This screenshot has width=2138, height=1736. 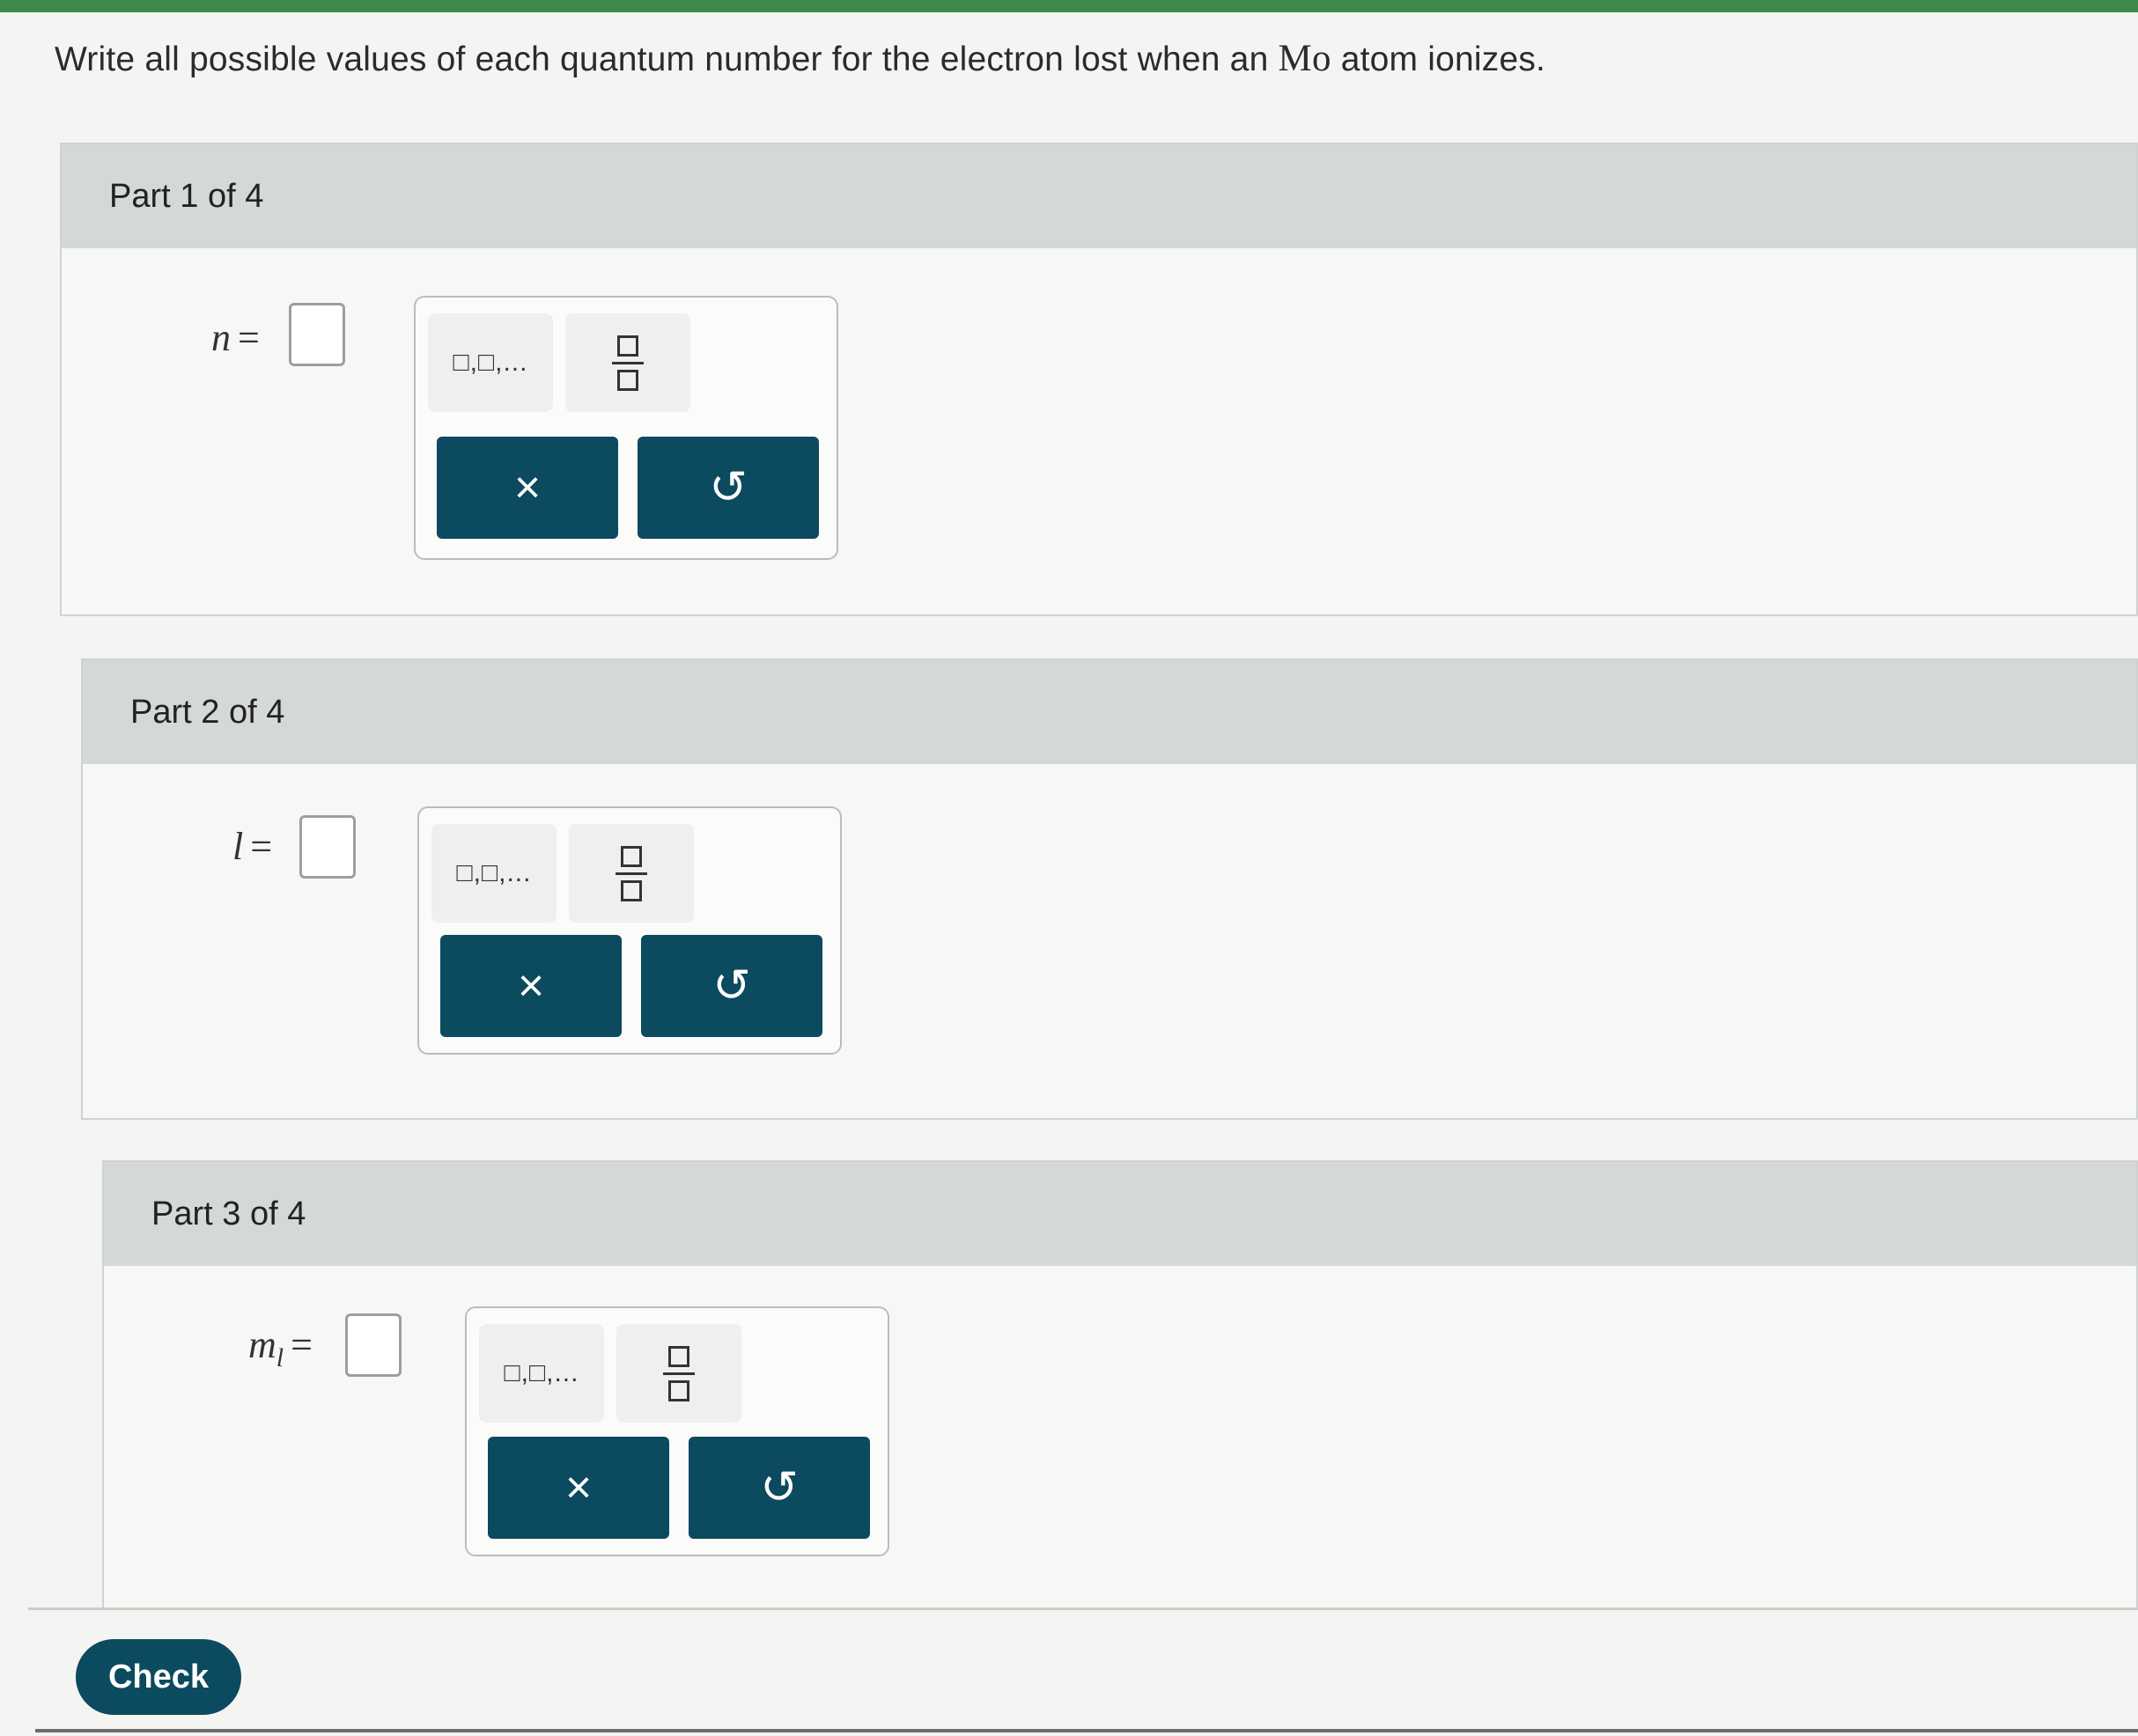 What do you see at coordinates (236, 337) in the screenshot?
I see `n-label: n =` at bounding box center [236, 337].